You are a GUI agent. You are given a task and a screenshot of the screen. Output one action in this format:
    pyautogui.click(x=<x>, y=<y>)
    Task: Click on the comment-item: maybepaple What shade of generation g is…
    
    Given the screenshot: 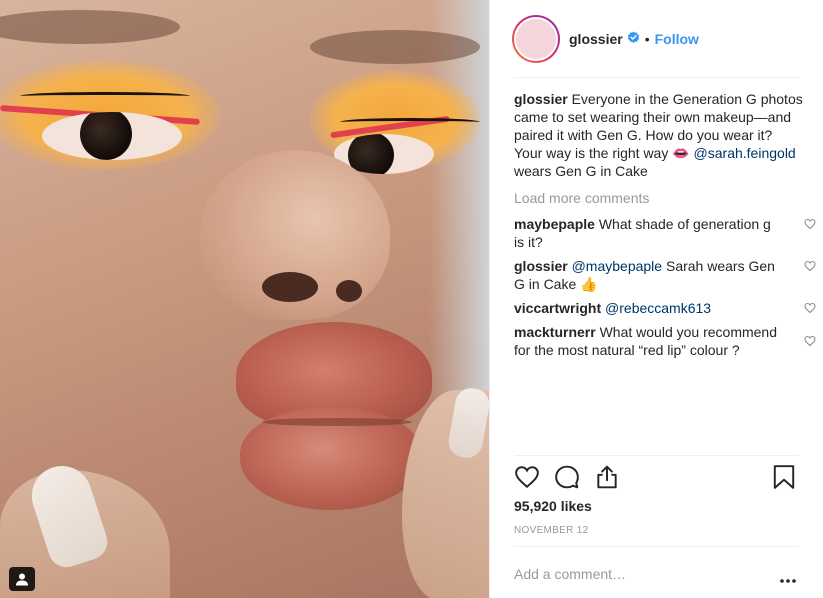 What is the action you would take?
    pyautogui.click(x=665, y=233)
    